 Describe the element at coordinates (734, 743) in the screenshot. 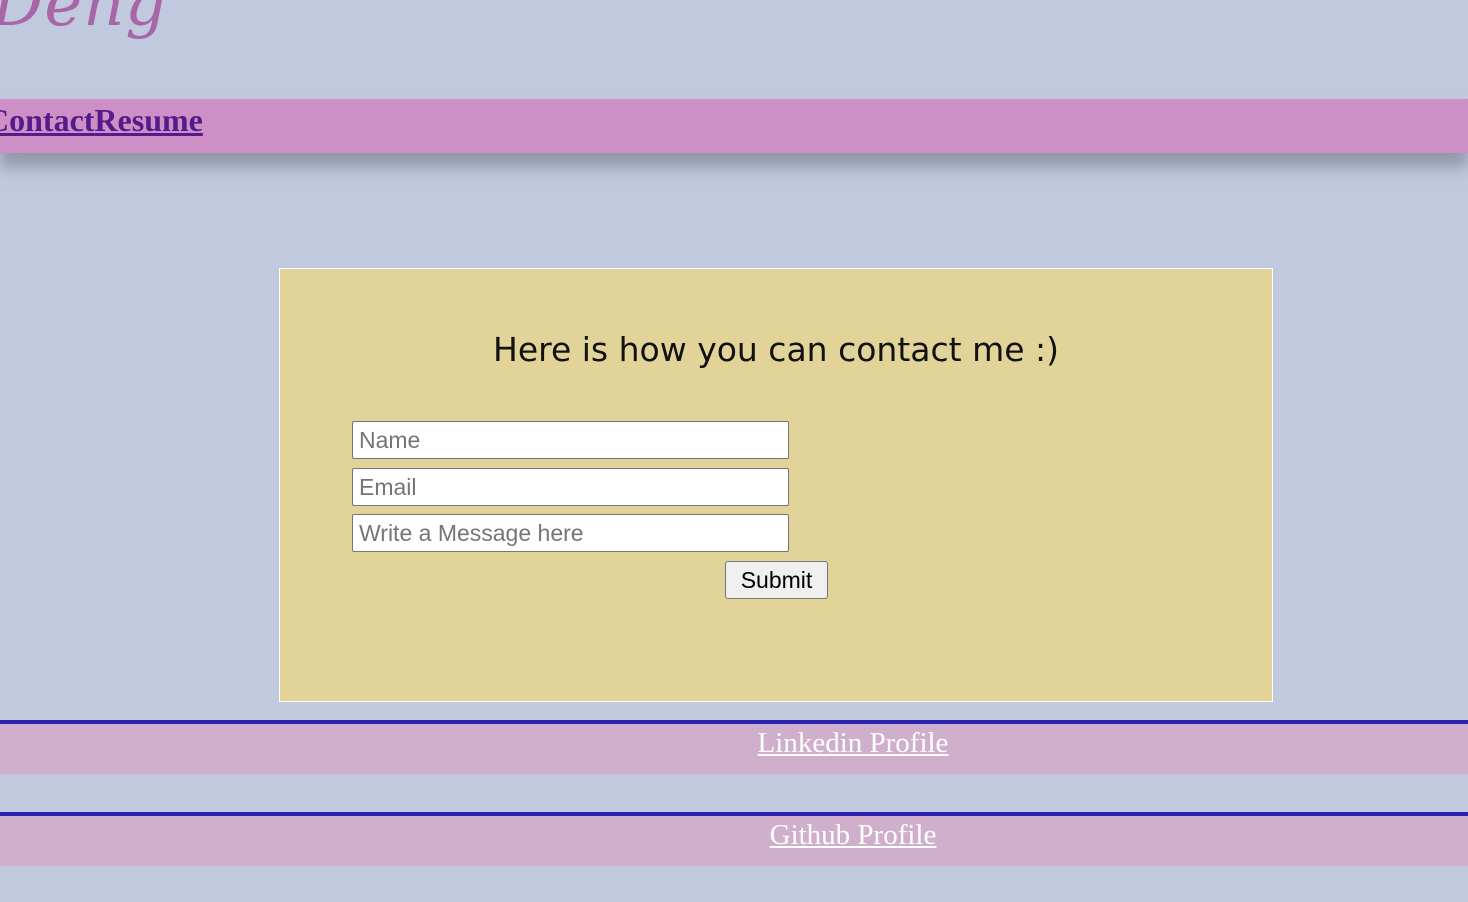

I see `linkedin-profile-link: Linkedin Profile` at that location.